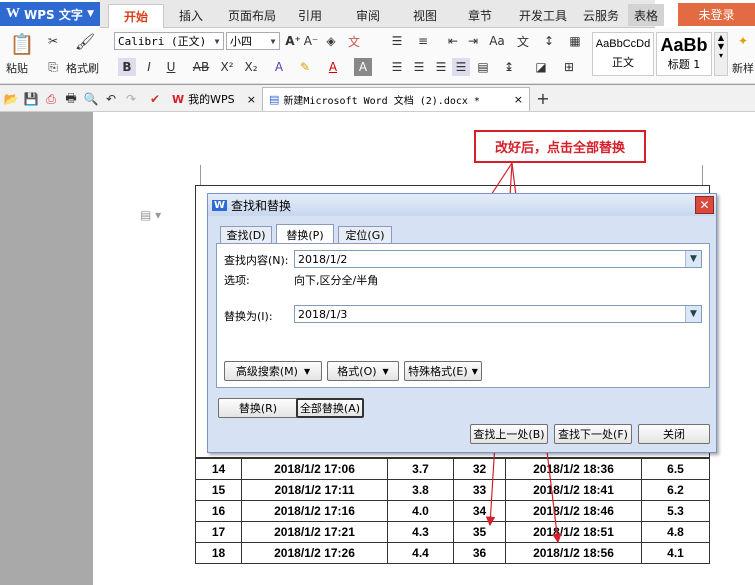  I want to click on format-button: 格式(O) ▼, so click(363, 371).